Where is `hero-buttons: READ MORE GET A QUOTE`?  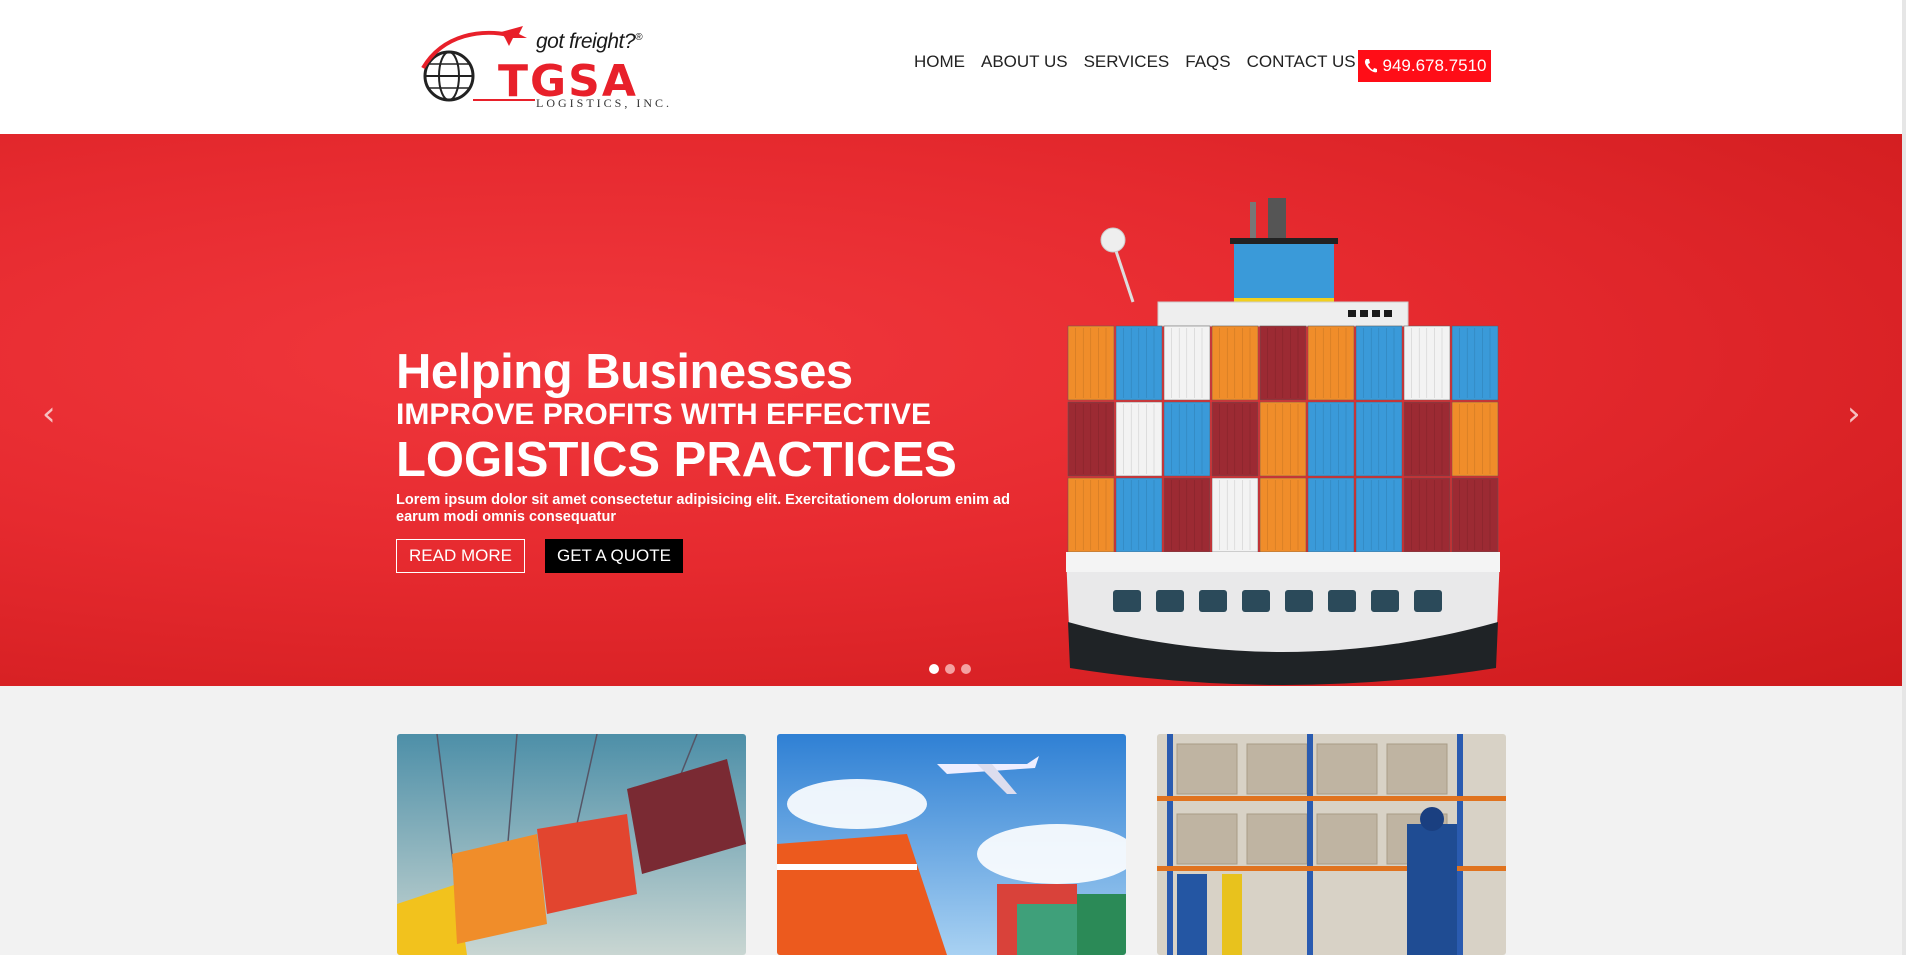 hero-buttons: READ MORE GET A QUOTE is located at coordinates (711, 556).